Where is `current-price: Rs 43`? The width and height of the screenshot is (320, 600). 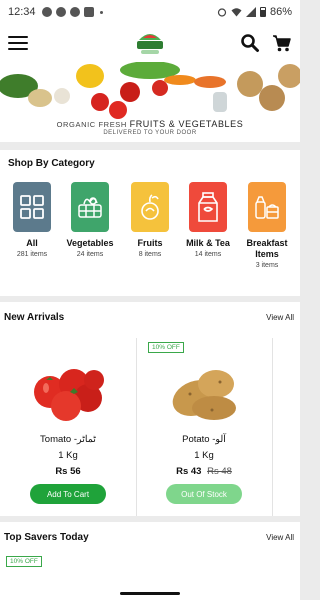
current-price: Rs 43 is located at coordinates (189, 471).